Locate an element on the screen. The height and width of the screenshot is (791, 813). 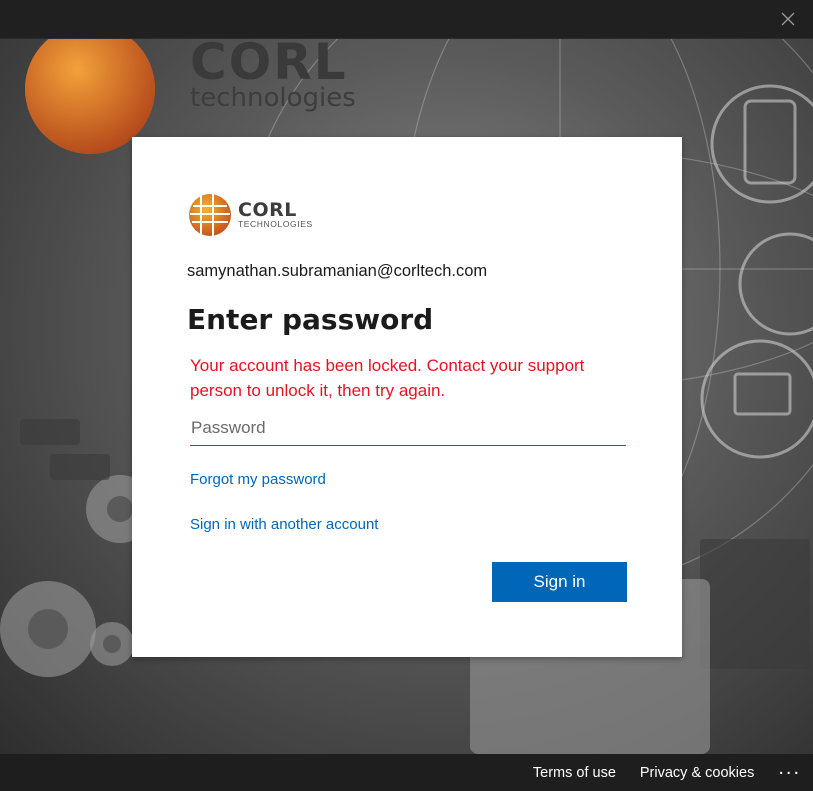
account-email: samynathan.subramanian@corltech.com is located at coordinates (337, 271).